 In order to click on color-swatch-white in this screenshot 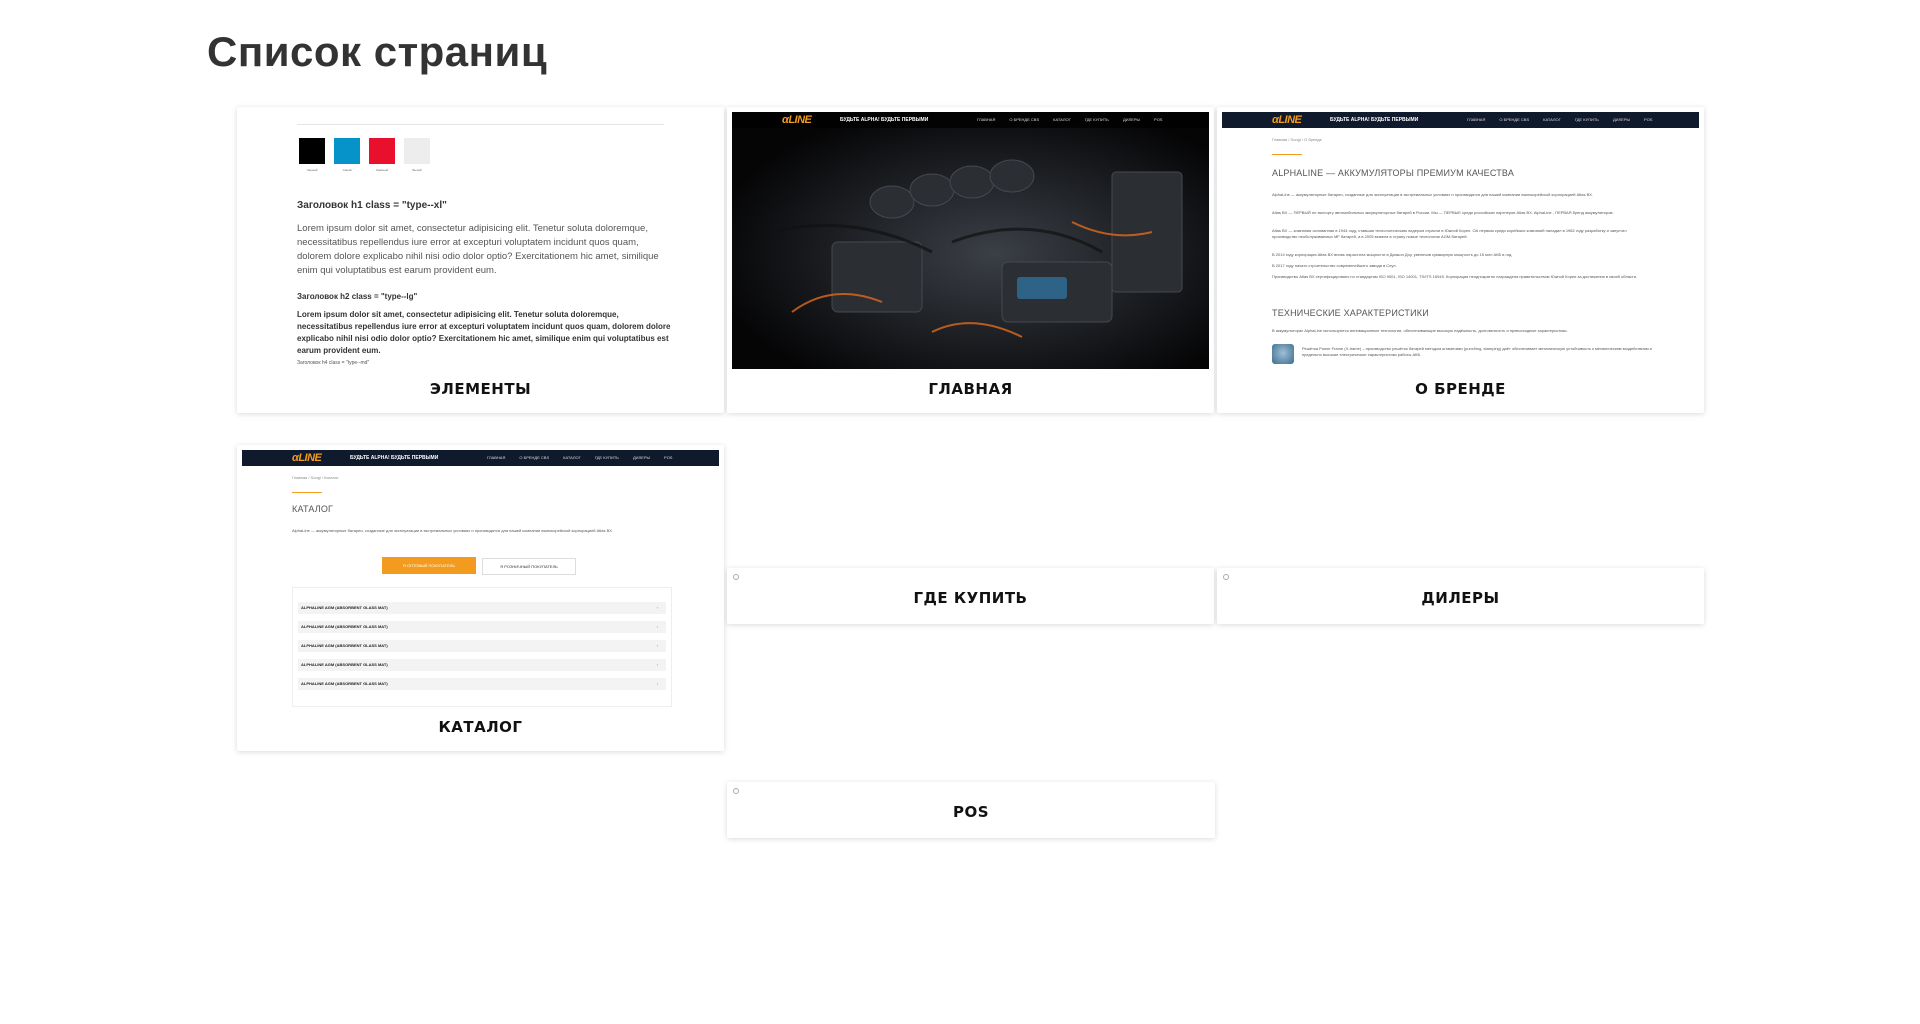, I will do `click(417, 151)`.